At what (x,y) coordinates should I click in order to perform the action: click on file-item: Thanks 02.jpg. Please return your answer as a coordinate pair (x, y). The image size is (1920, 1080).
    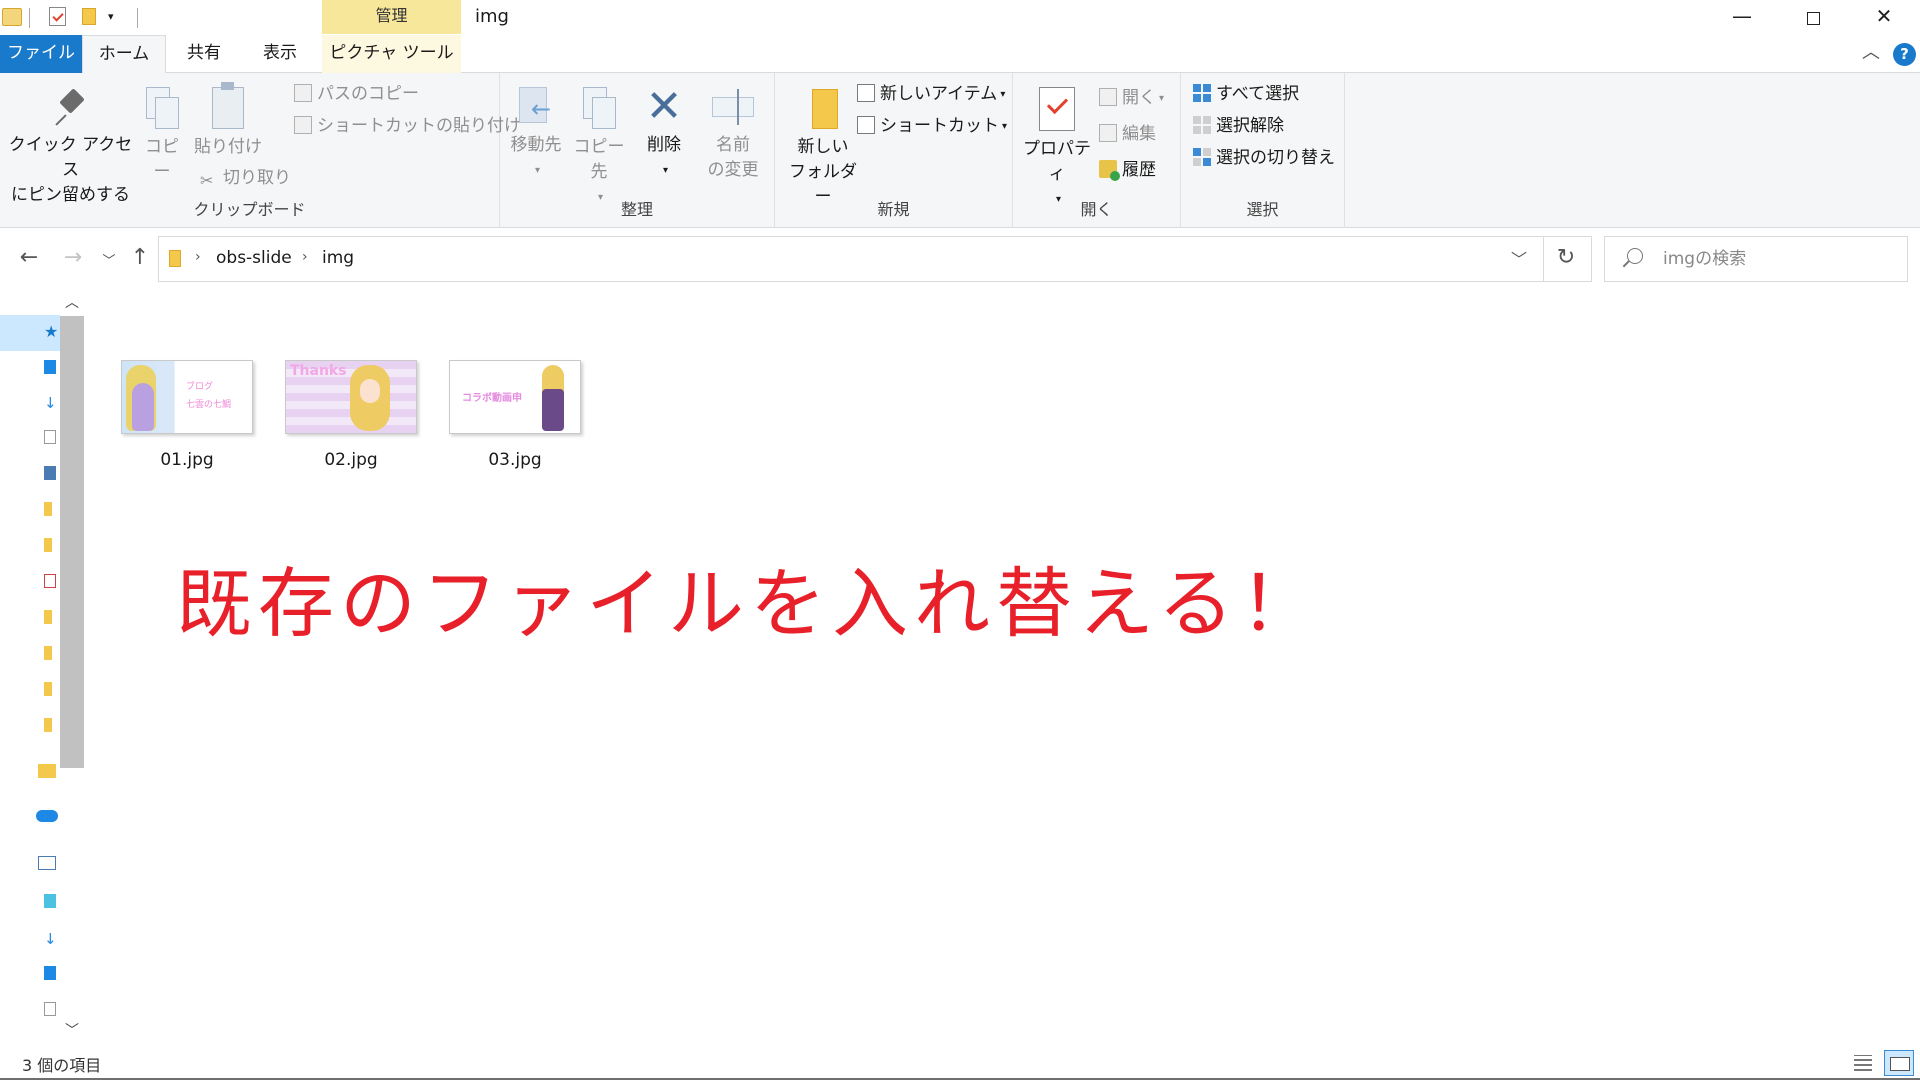
    Looking at the image, I should click on (344, 420).